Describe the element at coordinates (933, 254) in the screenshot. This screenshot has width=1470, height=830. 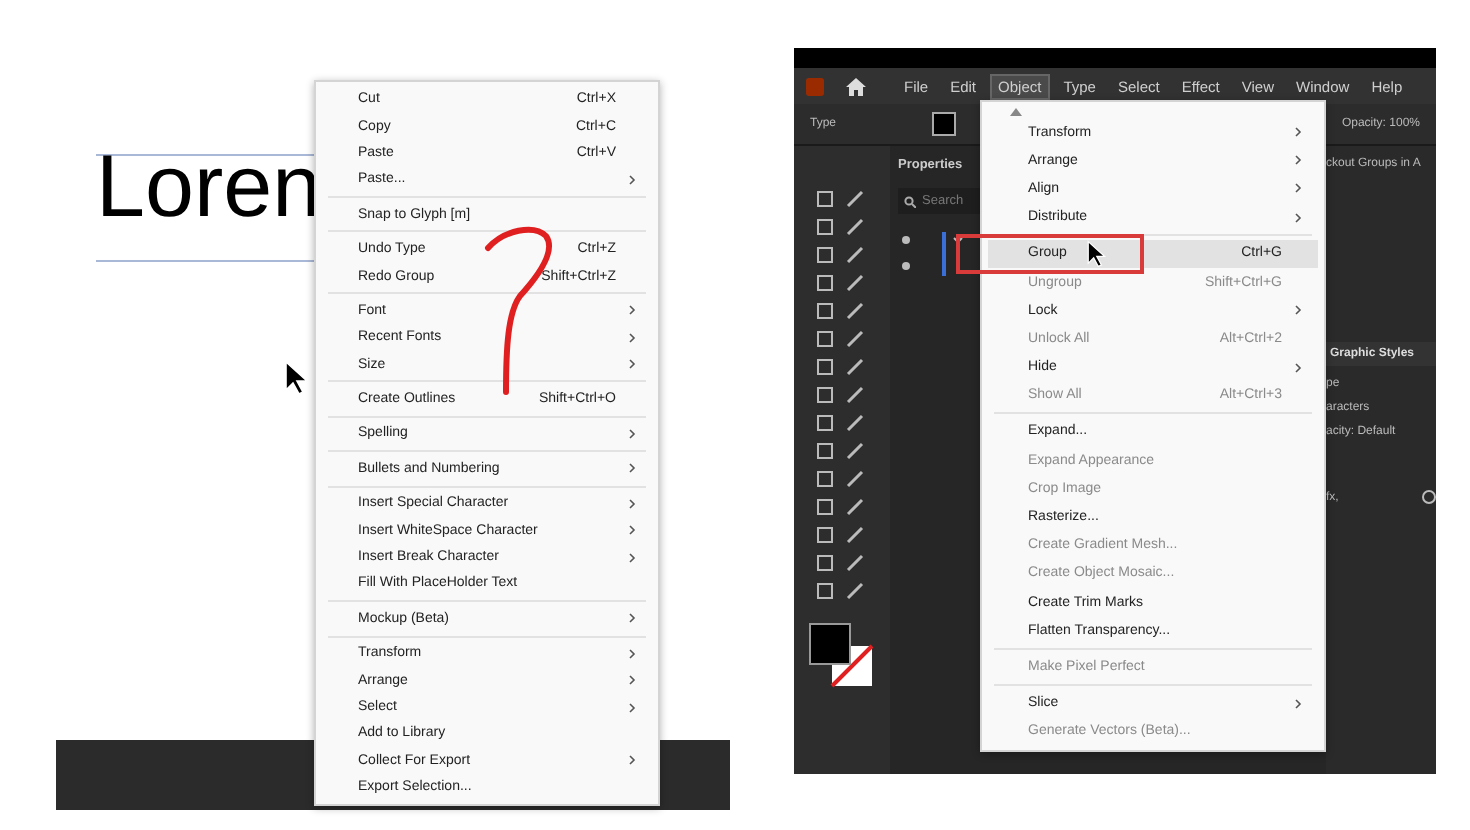
I see `layer-rows-drawing` at that location.